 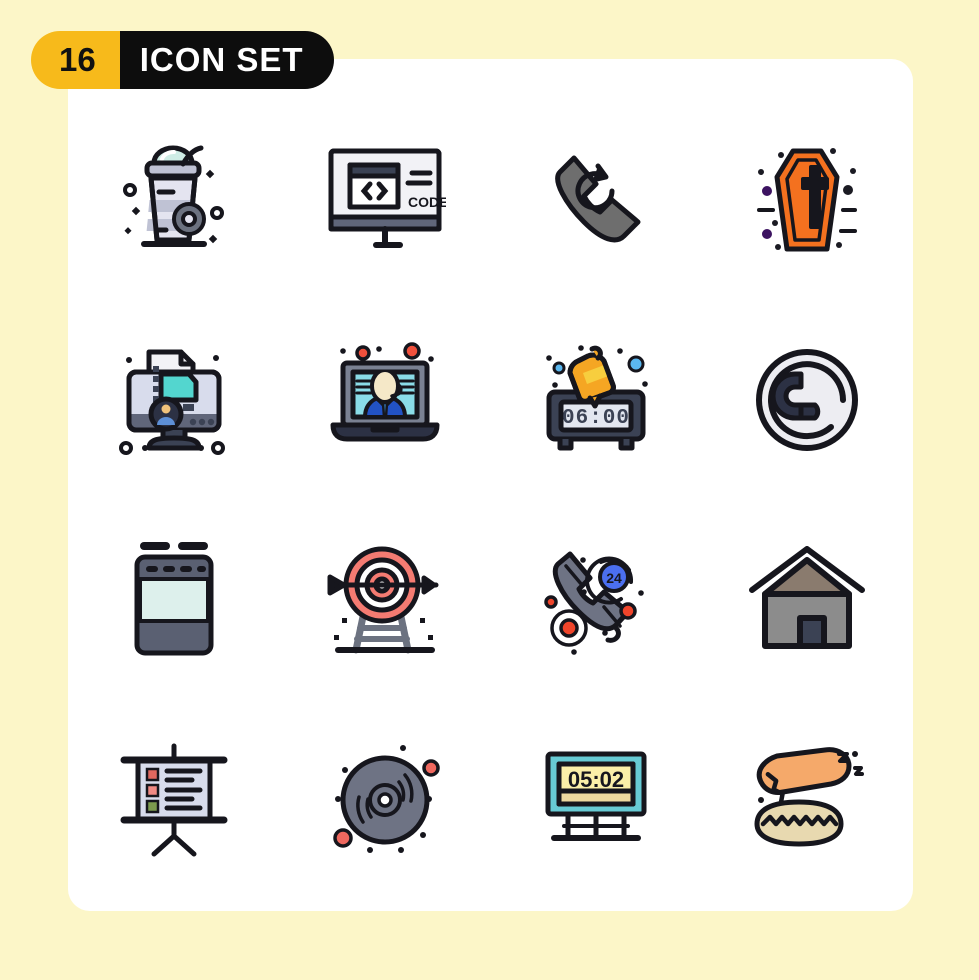 I want to click on phone-24-hour-support-icon: 24, so click(x=594, y=603).